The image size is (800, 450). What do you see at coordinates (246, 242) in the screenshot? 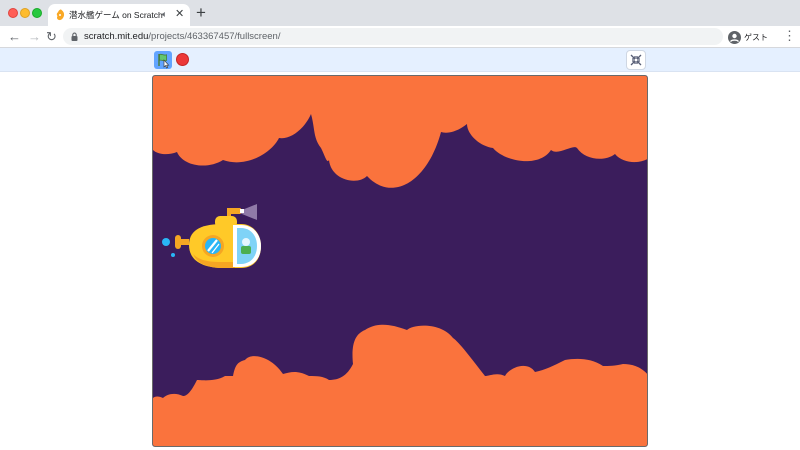
I see `diver-head` at bounding box center [246, 242].